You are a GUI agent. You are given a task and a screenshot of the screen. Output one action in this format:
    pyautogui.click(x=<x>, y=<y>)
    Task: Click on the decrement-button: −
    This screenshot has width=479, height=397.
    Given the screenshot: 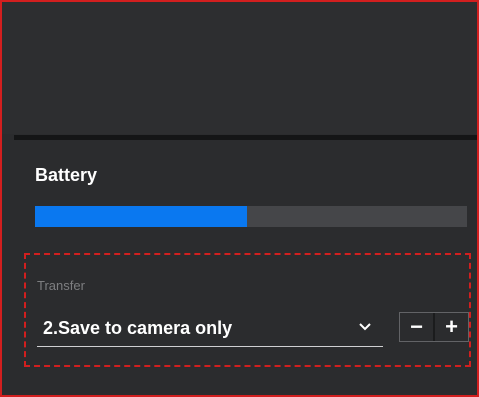 What is the action you would take?
    pyautogui.click(x=416, y=327)
    